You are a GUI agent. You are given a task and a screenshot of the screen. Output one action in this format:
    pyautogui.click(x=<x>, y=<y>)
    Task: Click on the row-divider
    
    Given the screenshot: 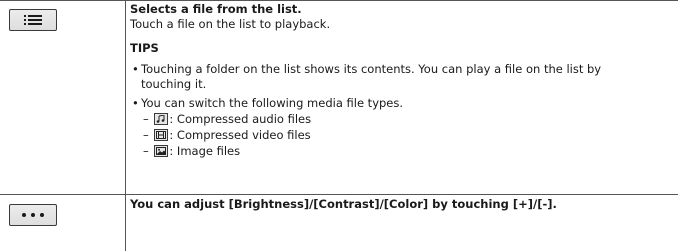 What is the action you would take?
    pyautogui.click(x=339, y=194)
    